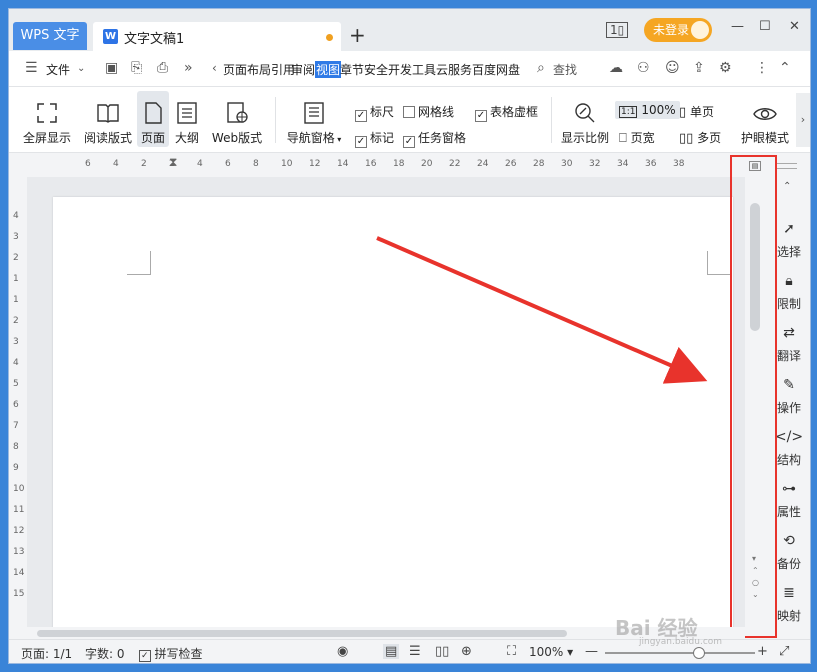  What do you see at coordinates (762, 651) in the screenshot?
I see `zoom-in-icon: +` at bounding box center [762, 651].